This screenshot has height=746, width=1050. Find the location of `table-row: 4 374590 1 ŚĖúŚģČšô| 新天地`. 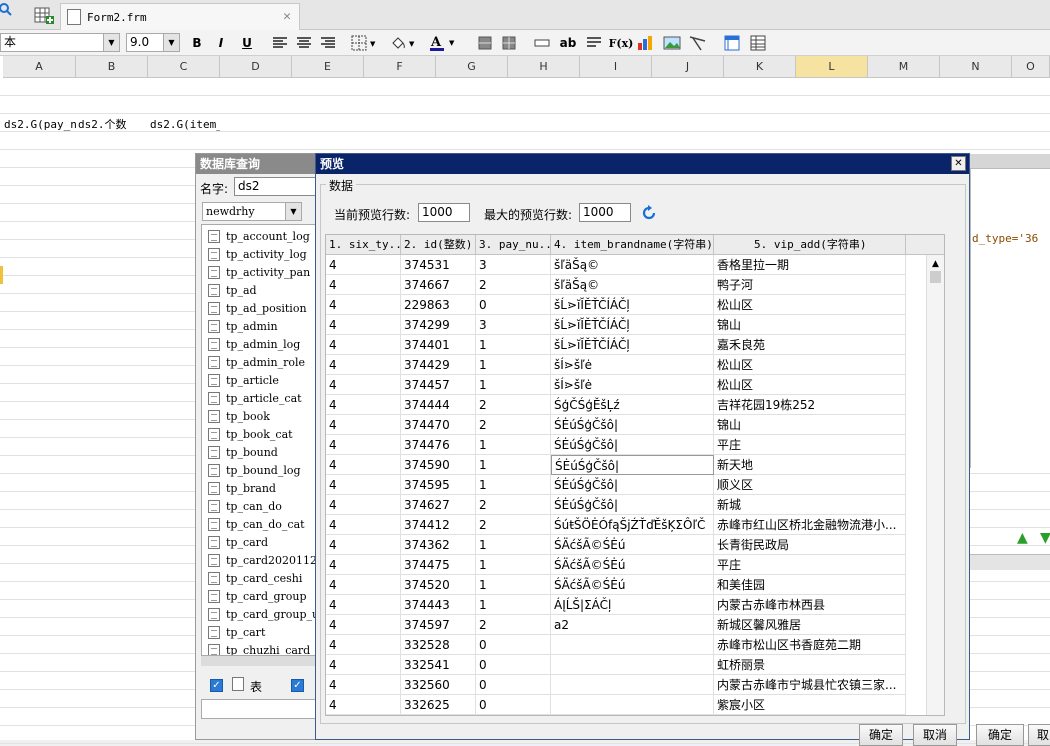

table-row: 4 374590 1 ŚĖúŚģČšô| 新天地 is located at coordinates (616, 465).